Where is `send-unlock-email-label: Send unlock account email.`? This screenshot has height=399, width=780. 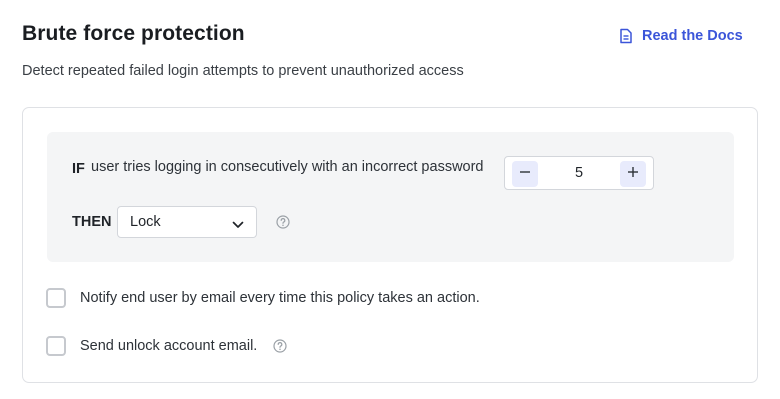 send-unlock-email-label: Send unlock account email. is located at coordinates (169, 346).